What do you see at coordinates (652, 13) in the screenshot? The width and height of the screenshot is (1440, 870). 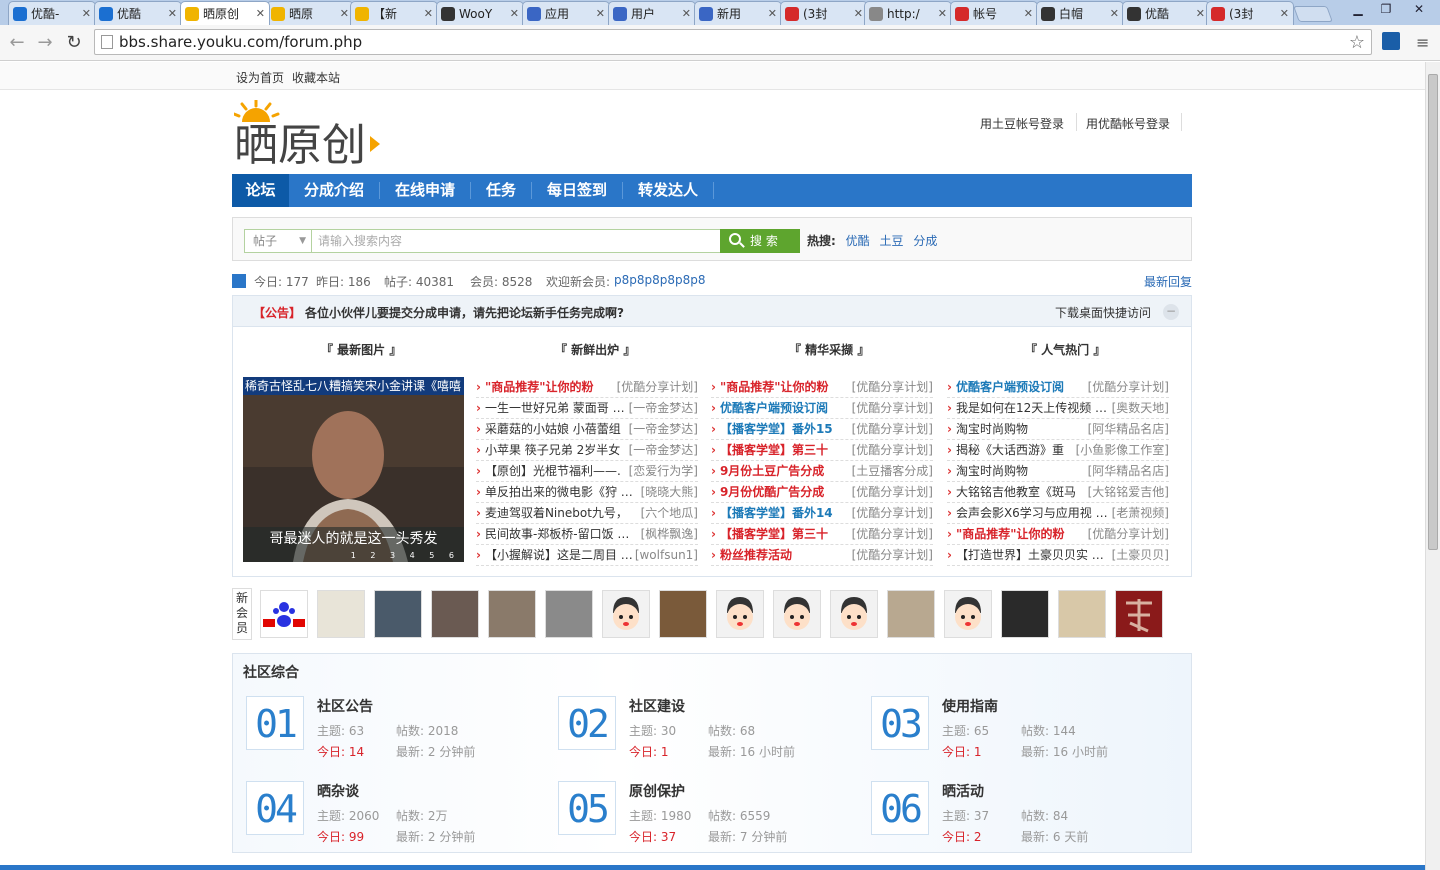 I see `browser-tab: 用户 ✕` at bounding box center [652, 13].